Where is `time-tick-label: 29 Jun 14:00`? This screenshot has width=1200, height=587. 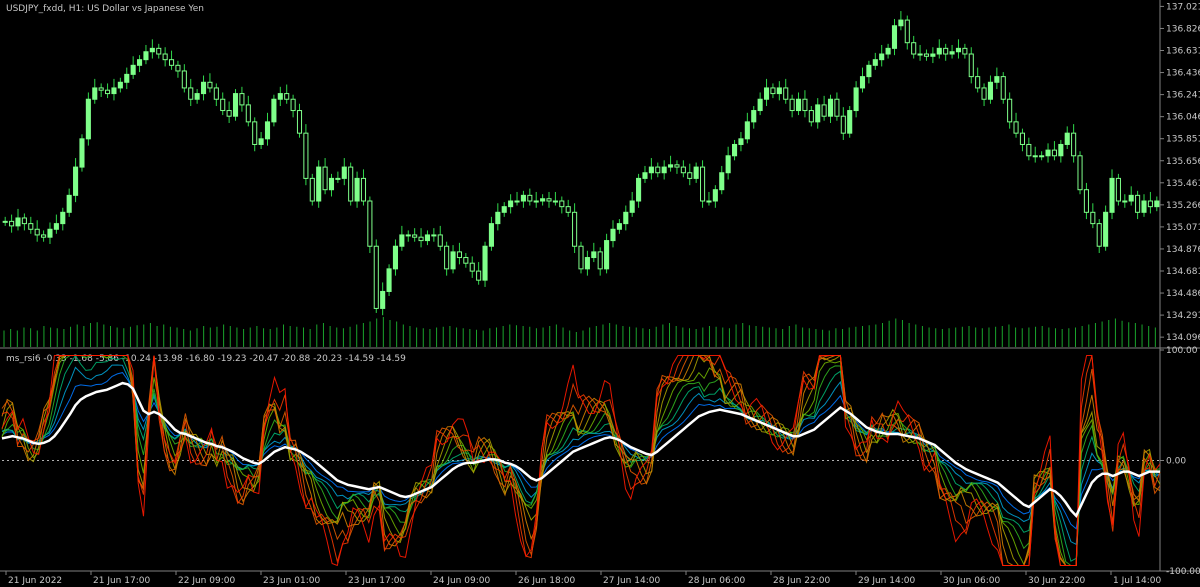
time-tick-label: 29 Jun 14:00 is located at coordinates (886, 581).